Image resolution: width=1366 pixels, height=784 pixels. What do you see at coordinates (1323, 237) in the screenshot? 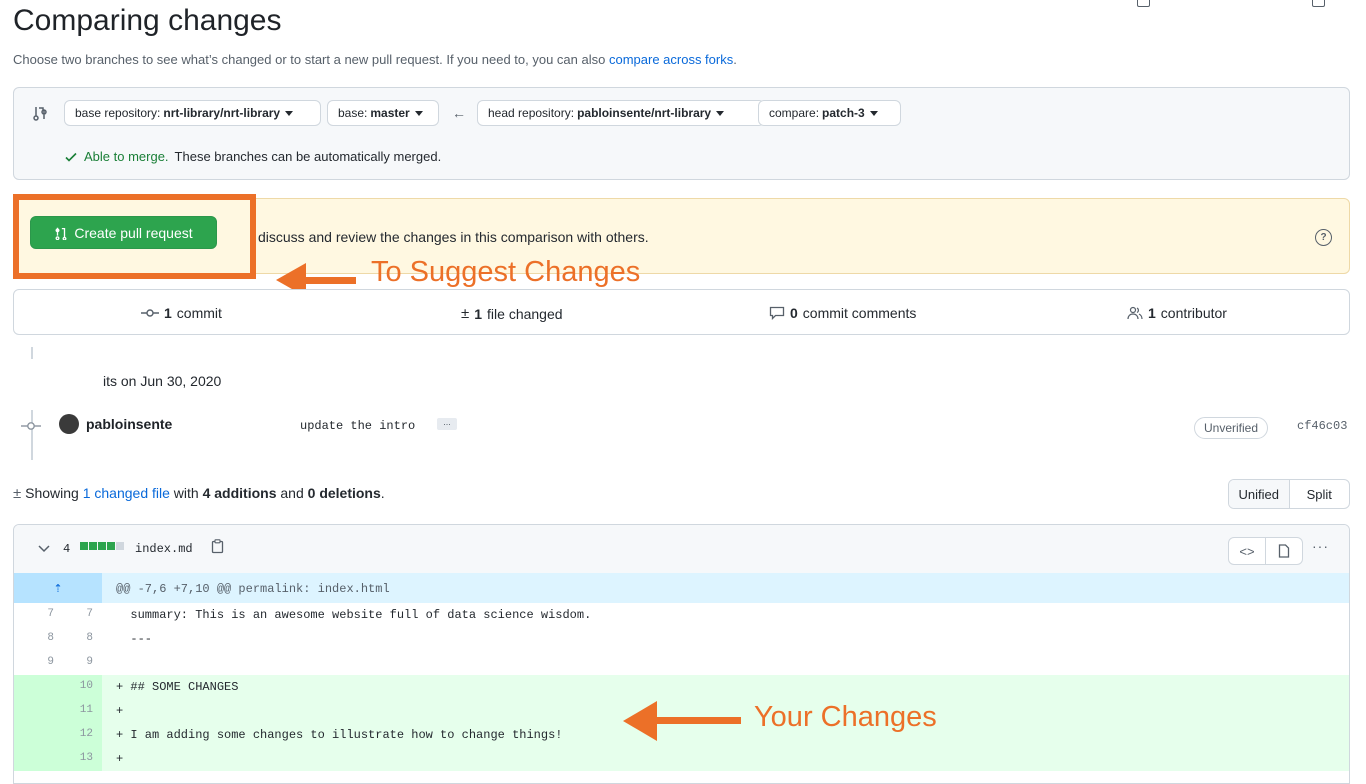
I see `question-icon: ?` at bounding box center [1323, 237].